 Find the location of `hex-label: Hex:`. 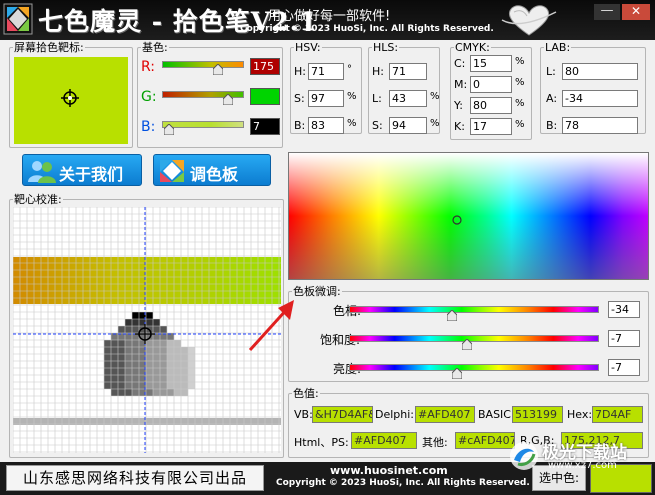

hex-label: Hex: is located at coordinates (580, 414).